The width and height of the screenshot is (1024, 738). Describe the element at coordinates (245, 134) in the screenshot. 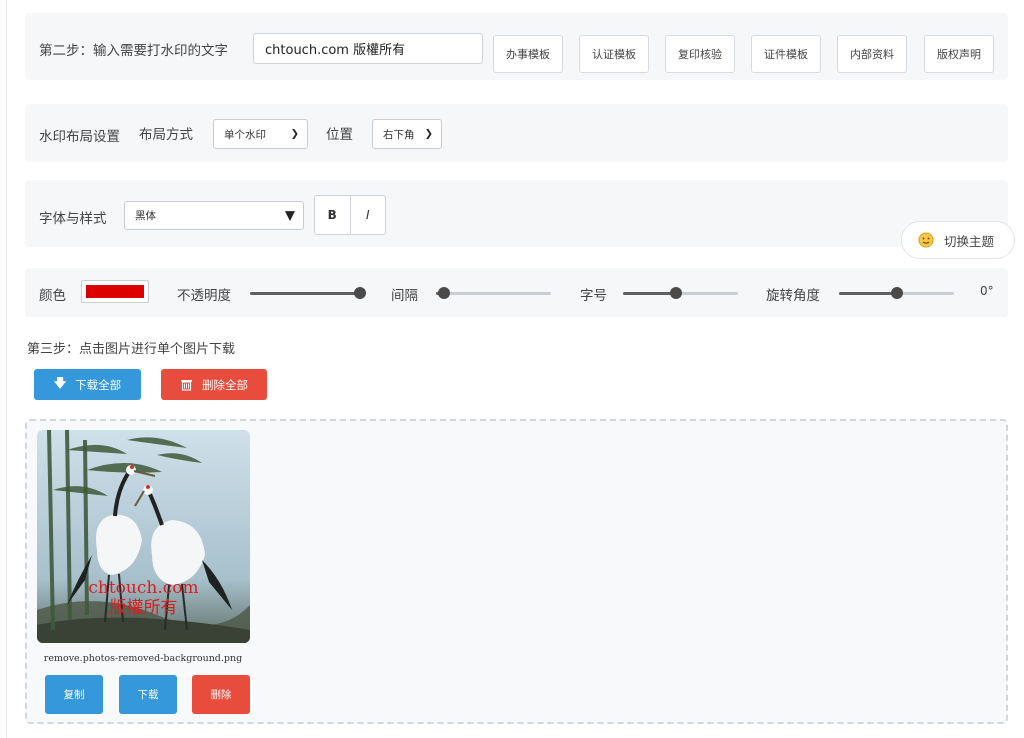

I see `layout-mode-value: 单个水印` at that location.